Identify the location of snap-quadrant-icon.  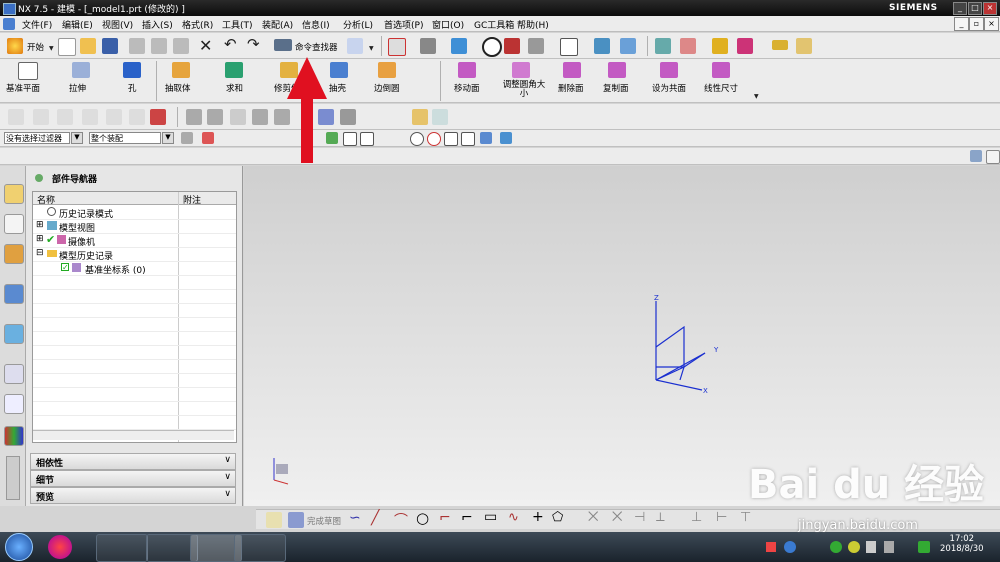
(434, 139).